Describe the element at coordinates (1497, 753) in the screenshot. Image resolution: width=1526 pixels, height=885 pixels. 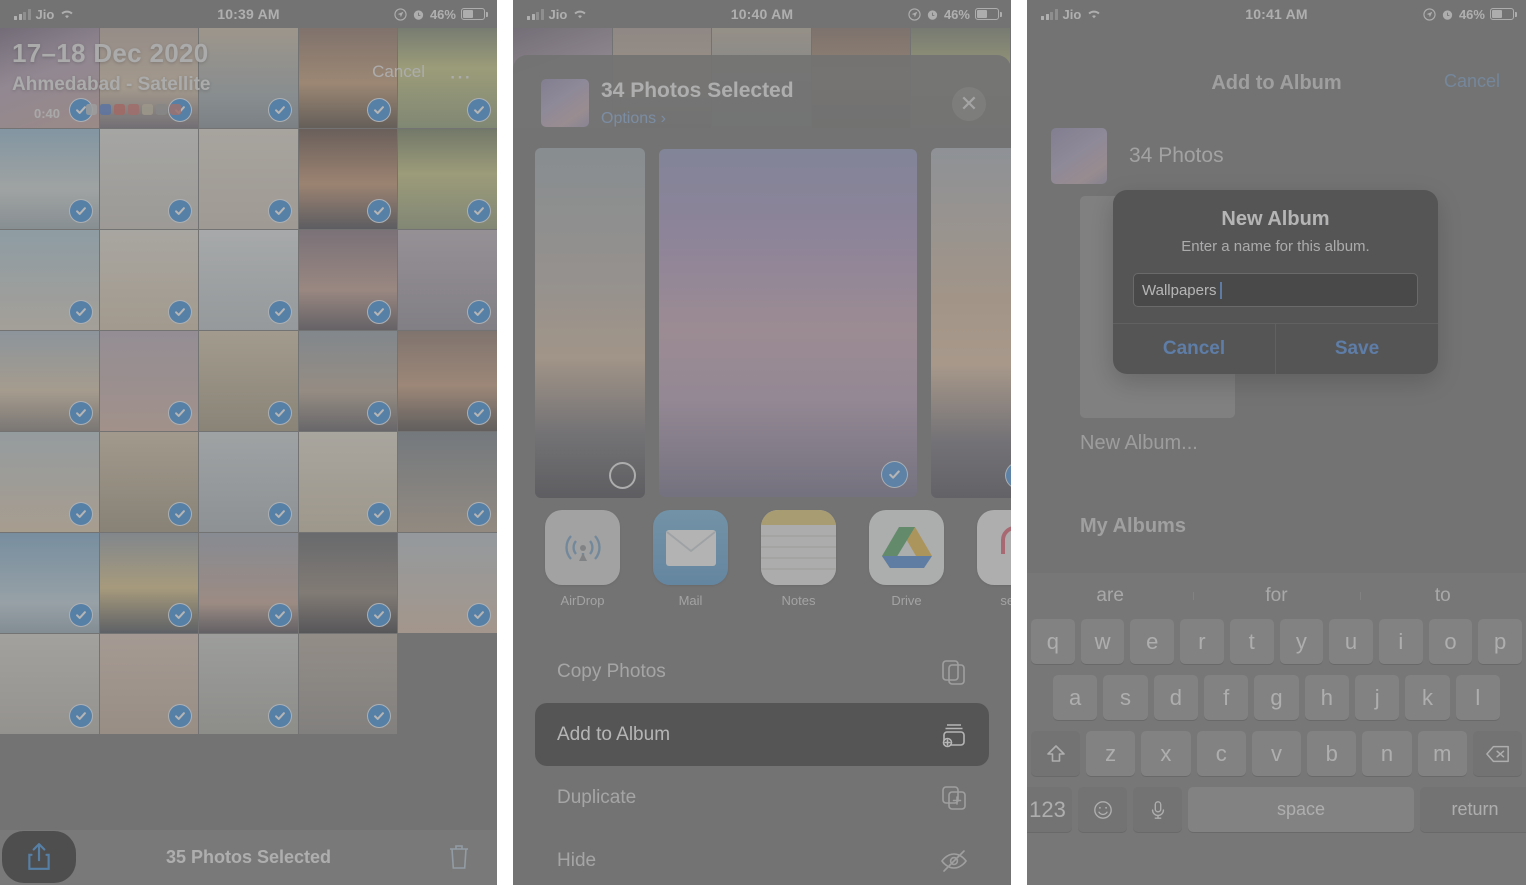
I see `backspace-key` at that location.